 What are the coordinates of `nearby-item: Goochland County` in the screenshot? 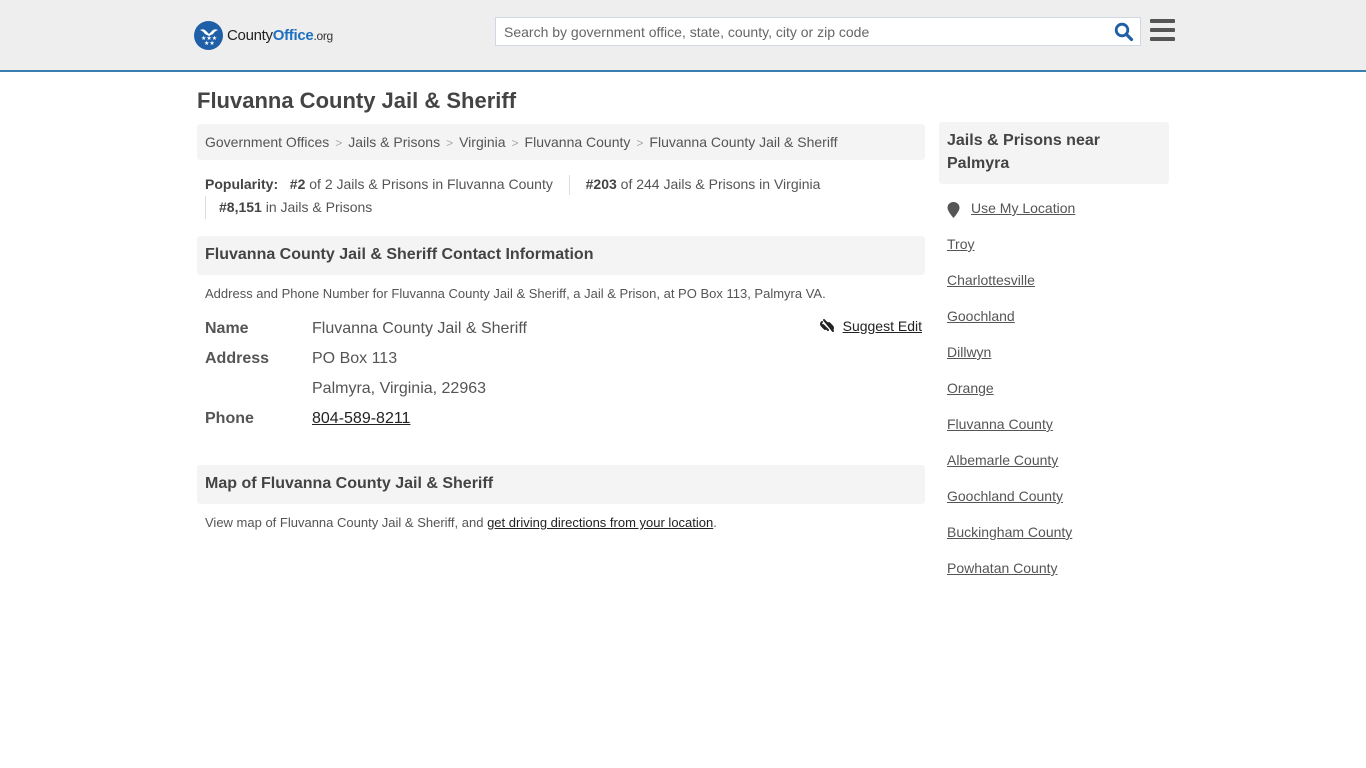 It's located at (1058, 506).